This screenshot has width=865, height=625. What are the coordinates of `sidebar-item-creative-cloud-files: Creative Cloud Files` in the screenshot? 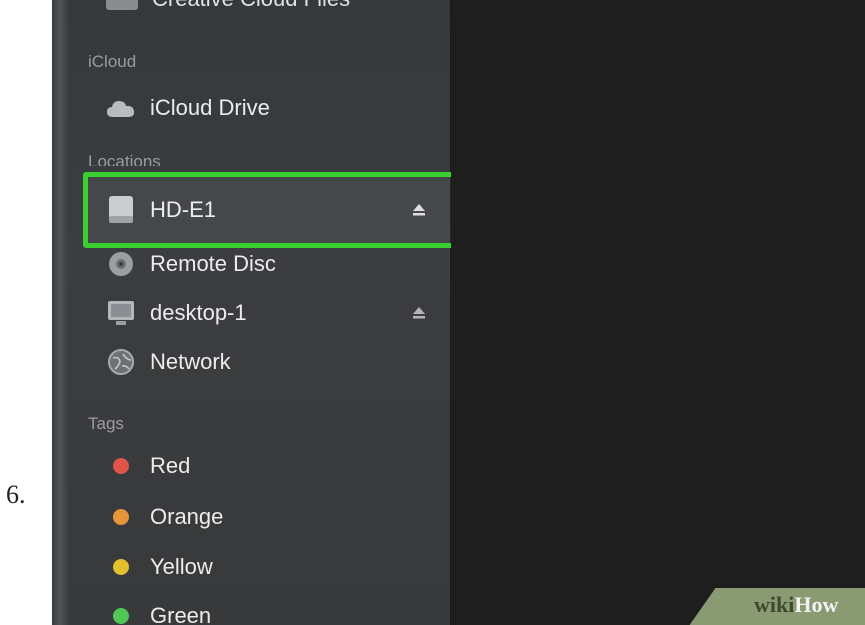 It's located at (228, 6).